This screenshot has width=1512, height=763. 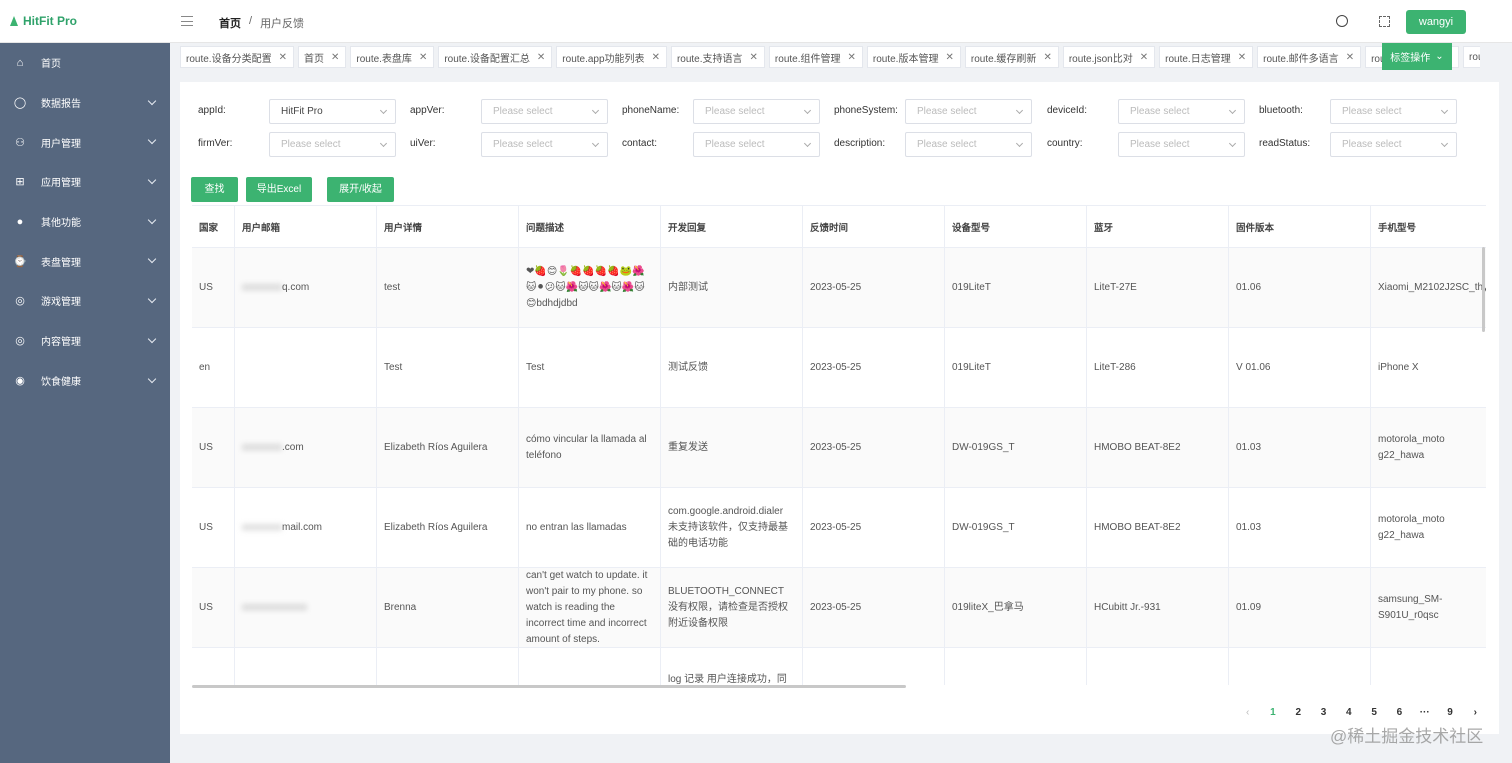 What do you see at coordinates (1158, 528) in the screenshot?
I see `table-cell: HMOBO BEAT-8E2` at bounding box center [1158, 528].